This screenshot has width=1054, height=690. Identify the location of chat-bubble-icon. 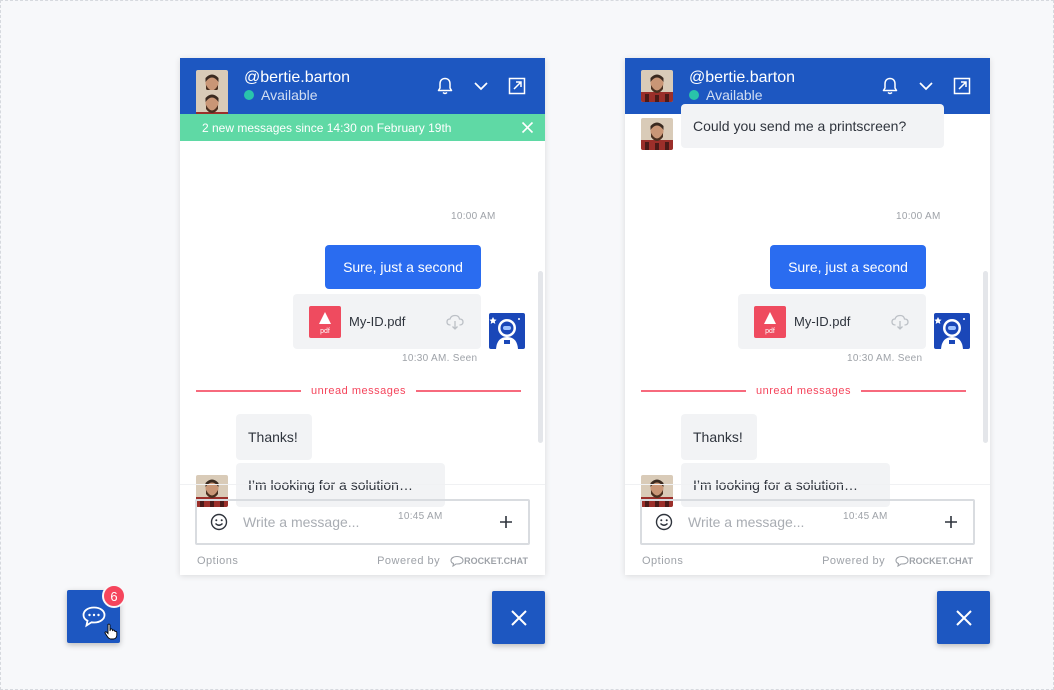
(93, 616).